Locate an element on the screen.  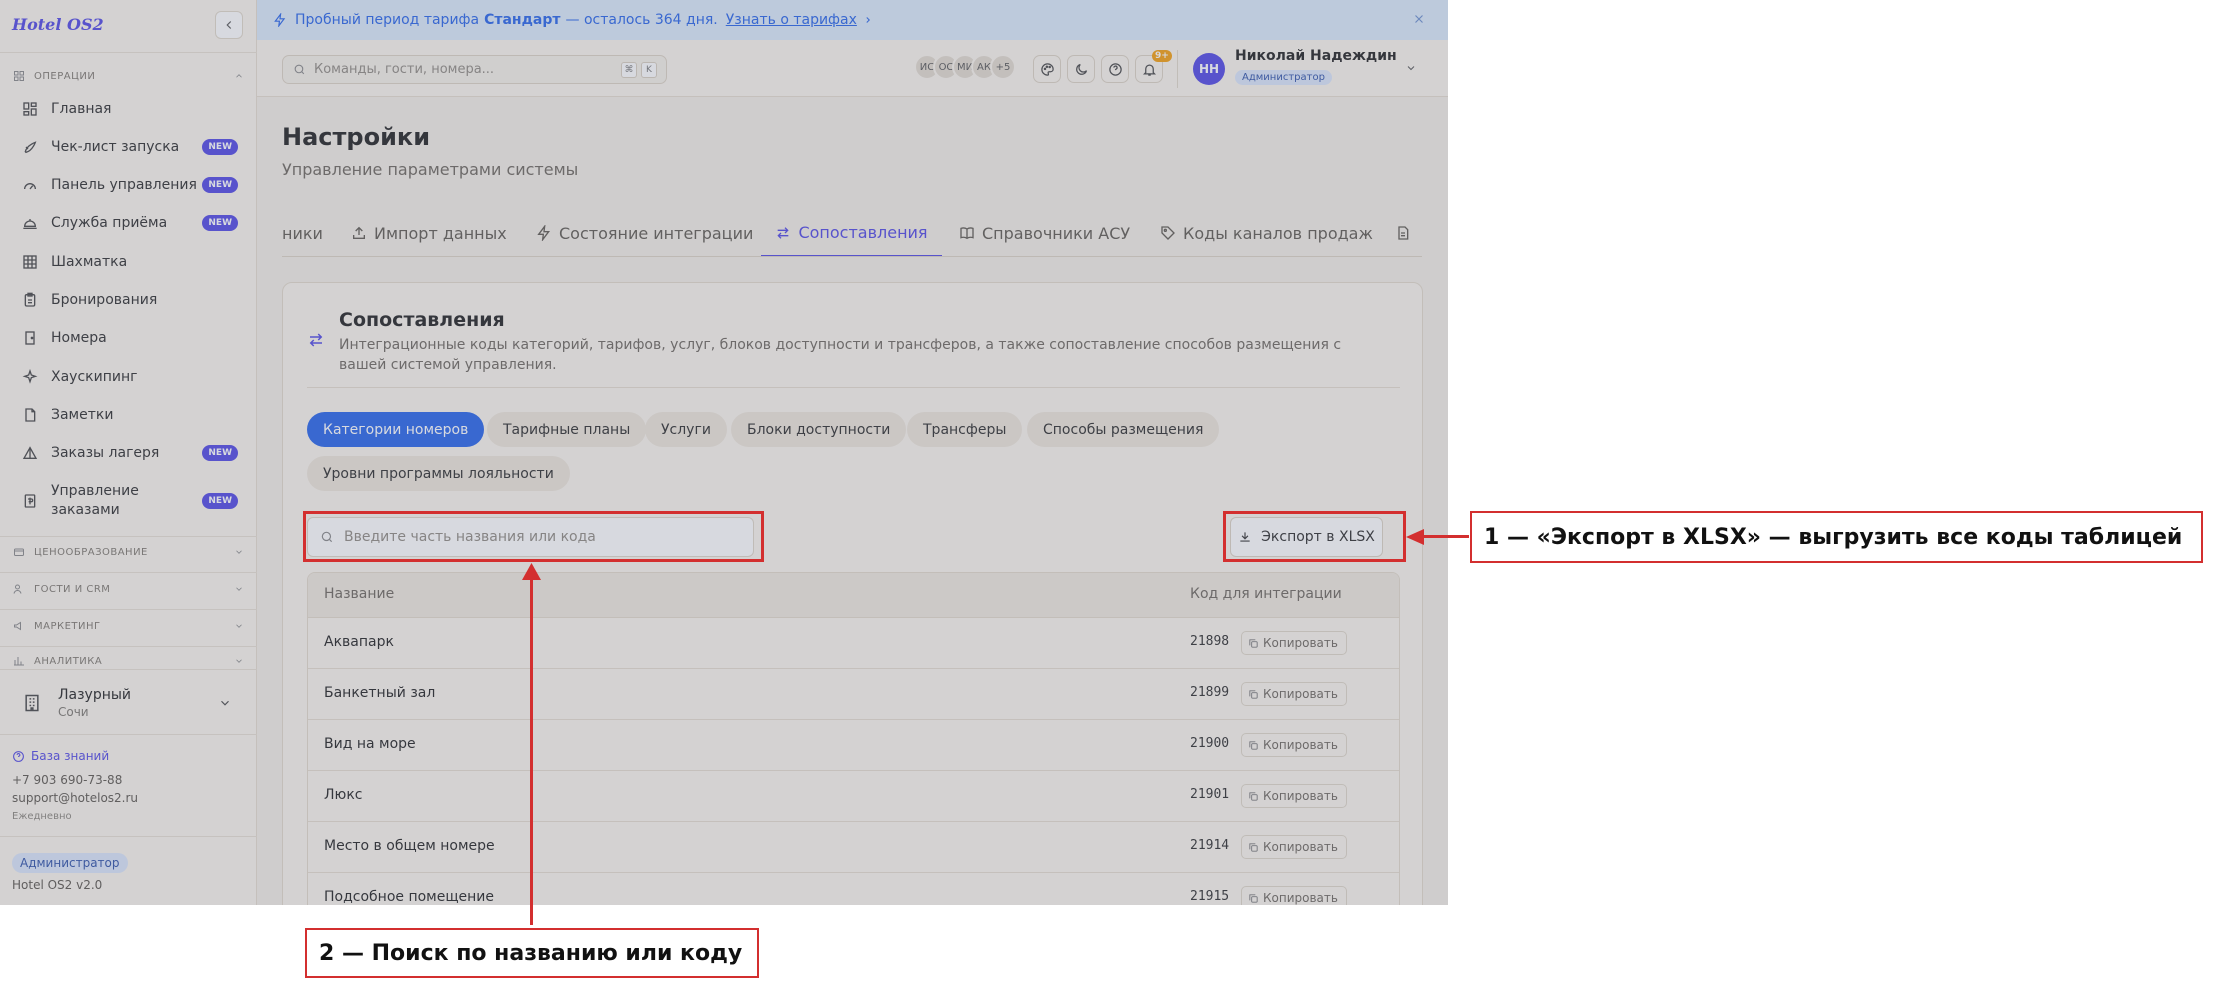
chip-room-categories: Категории номеров is located at coordinates (396, 429).